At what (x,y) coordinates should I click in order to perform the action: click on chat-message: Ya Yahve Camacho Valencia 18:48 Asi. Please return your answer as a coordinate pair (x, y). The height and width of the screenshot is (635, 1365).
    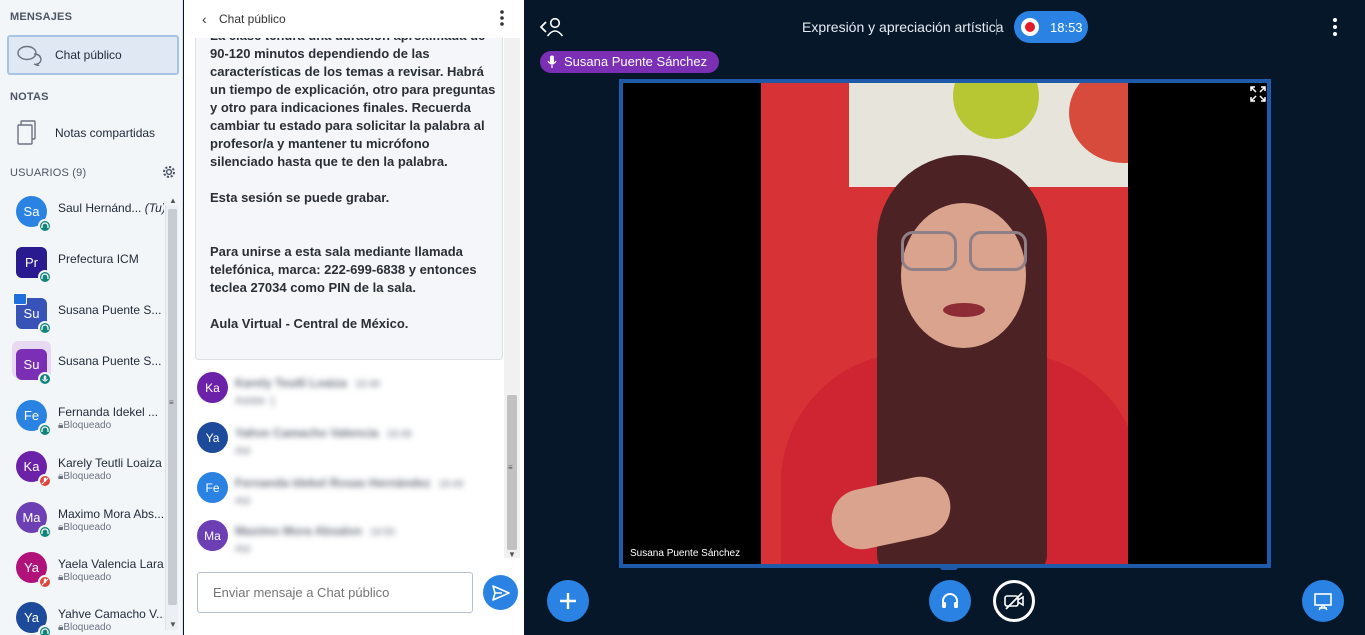
    Looking at the image, I should click on (347, 443).